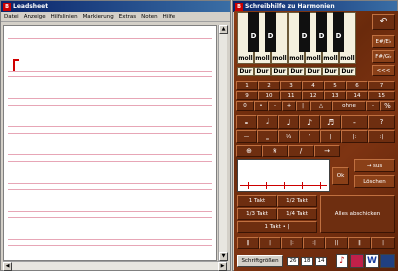 The height and width of the screenshot is (271, 398). Describe the element at coordinates (313, 85) in the screenshot. I see `num-button: 4` at that location.